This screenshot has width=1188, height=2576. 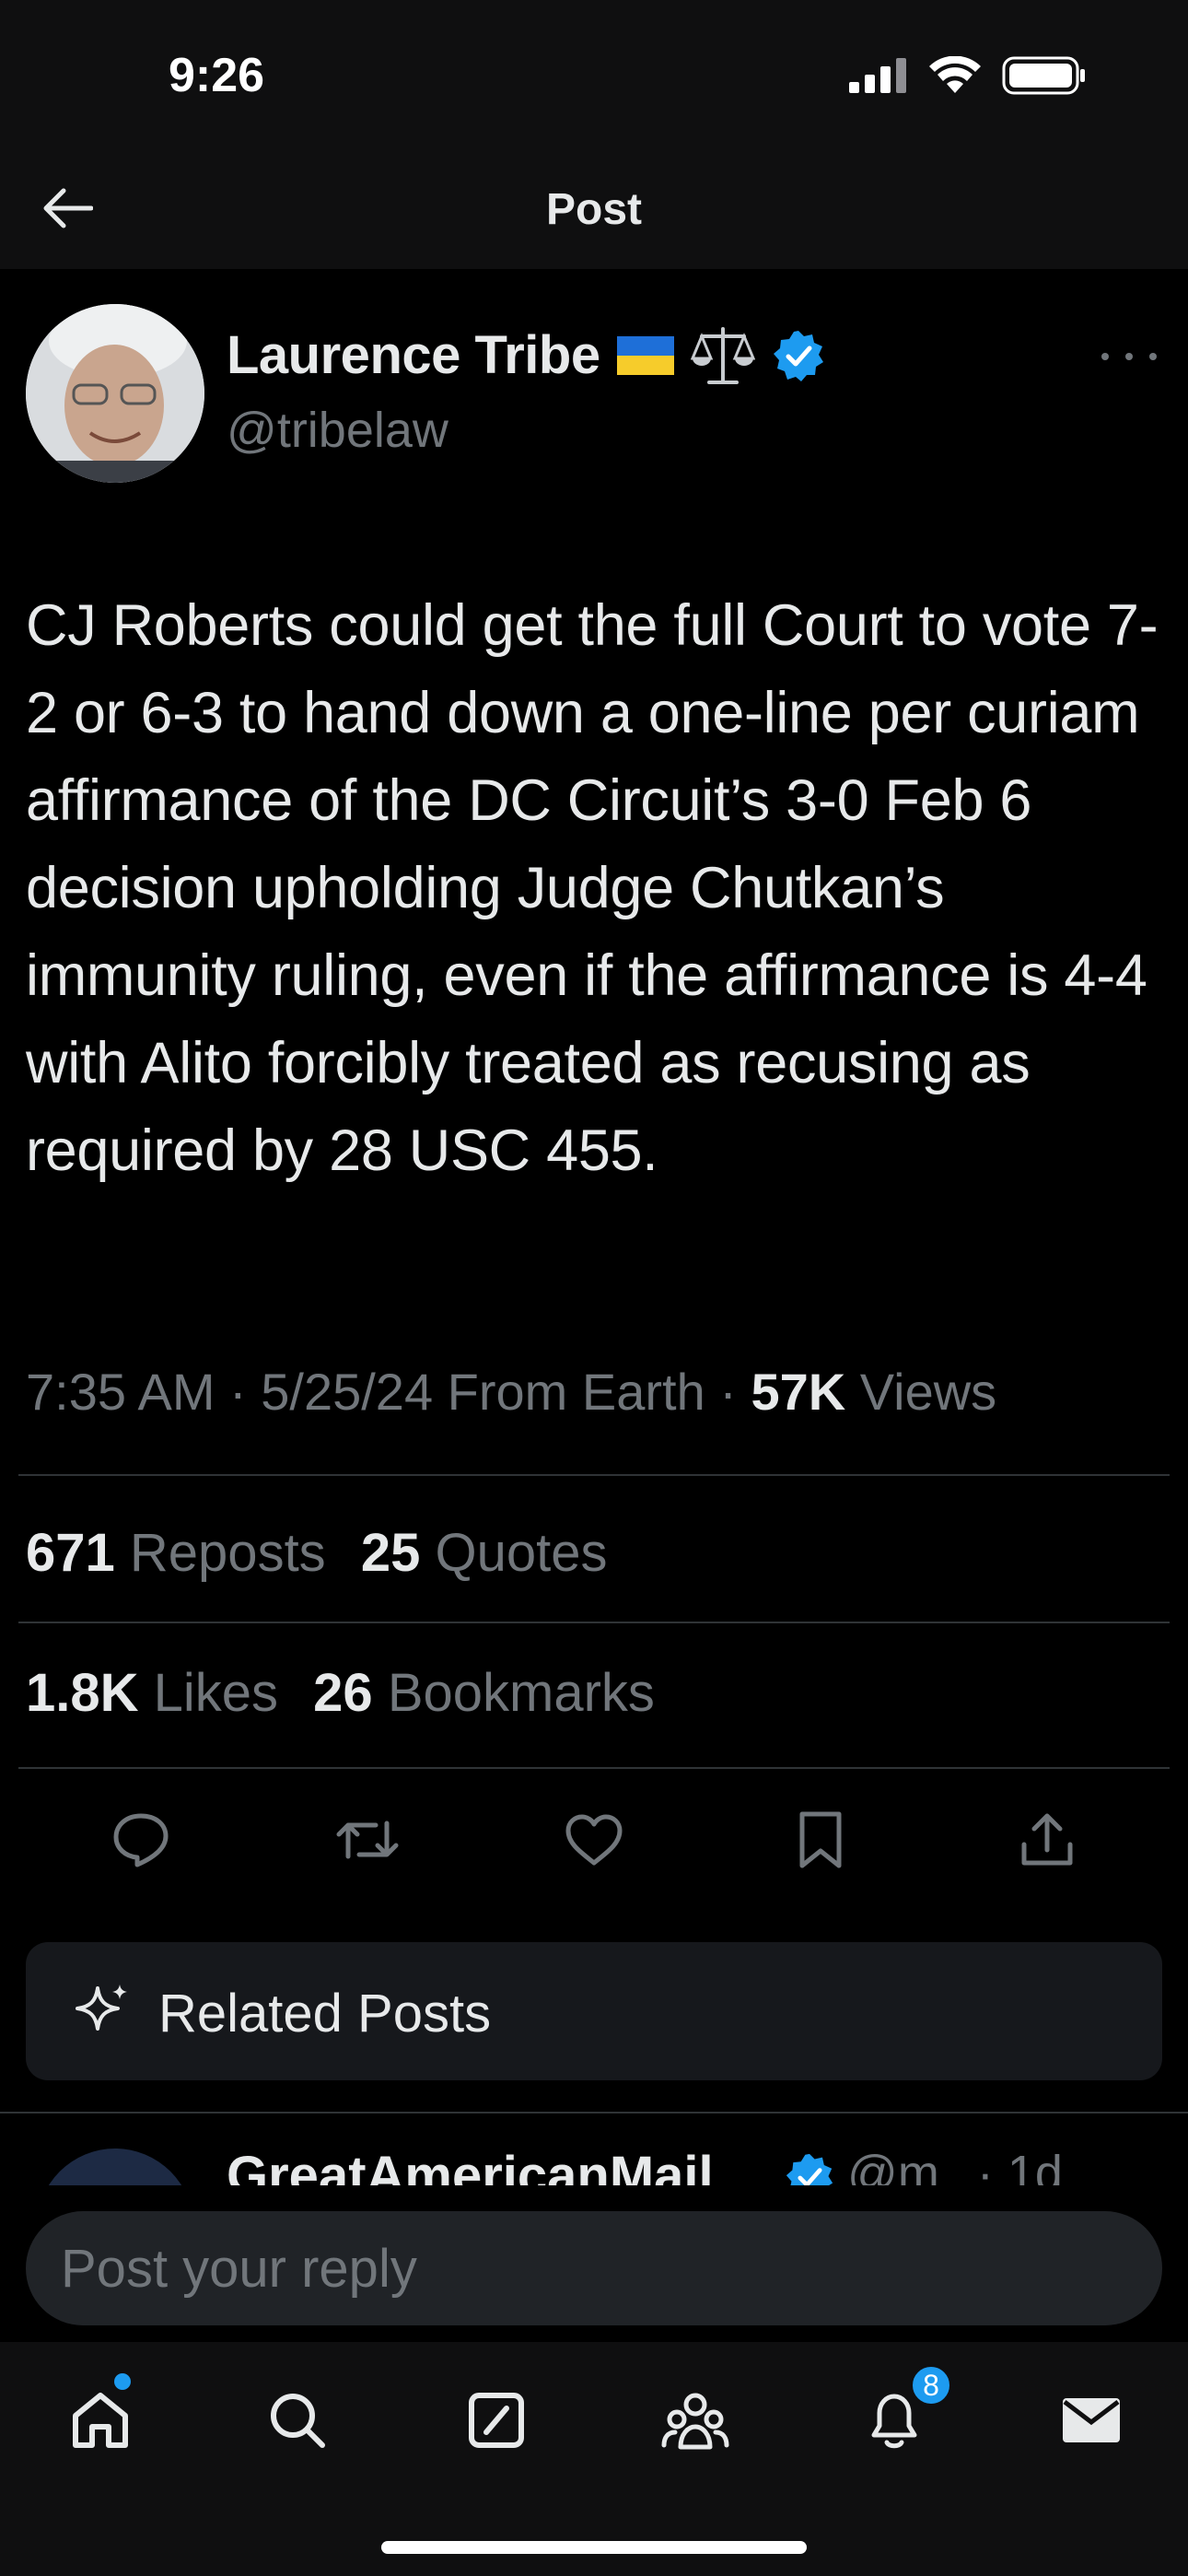 I want to click on grok-icon, so click(x=496, y=2420).